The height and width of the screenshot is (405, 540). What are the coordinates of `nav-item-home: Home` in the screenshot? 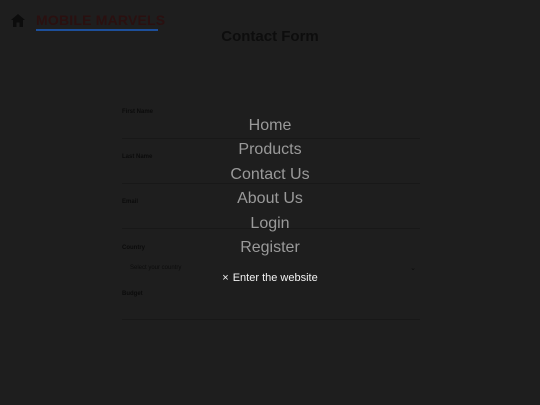 It's located at (270, 126).